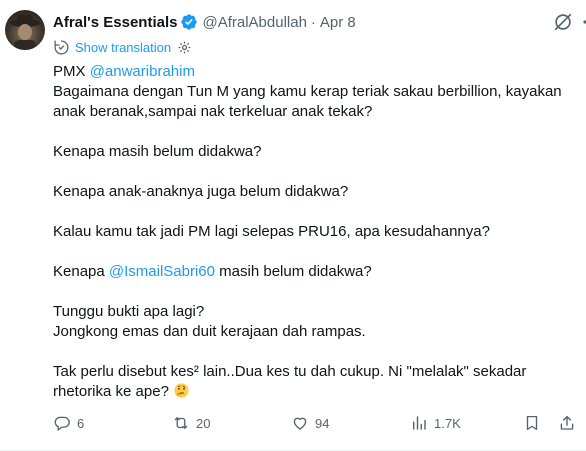  Describe the element at coordinates (71, 71) in the screenshot. I see `tweet-text-segment: PMX` at that location.